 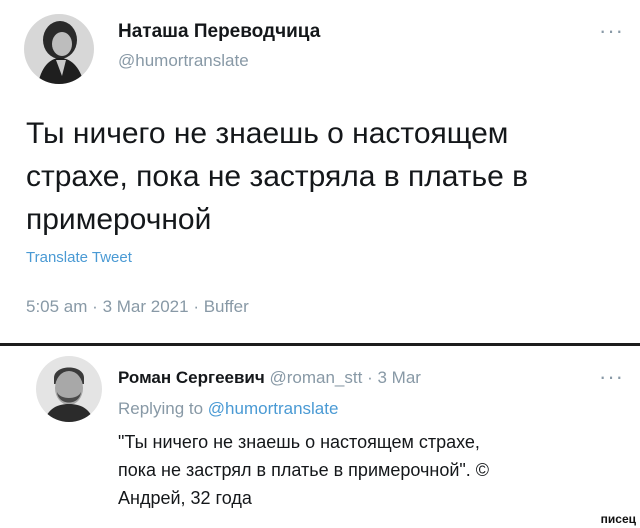 I want to click on tweet-divider, so click(x=320, y=344).